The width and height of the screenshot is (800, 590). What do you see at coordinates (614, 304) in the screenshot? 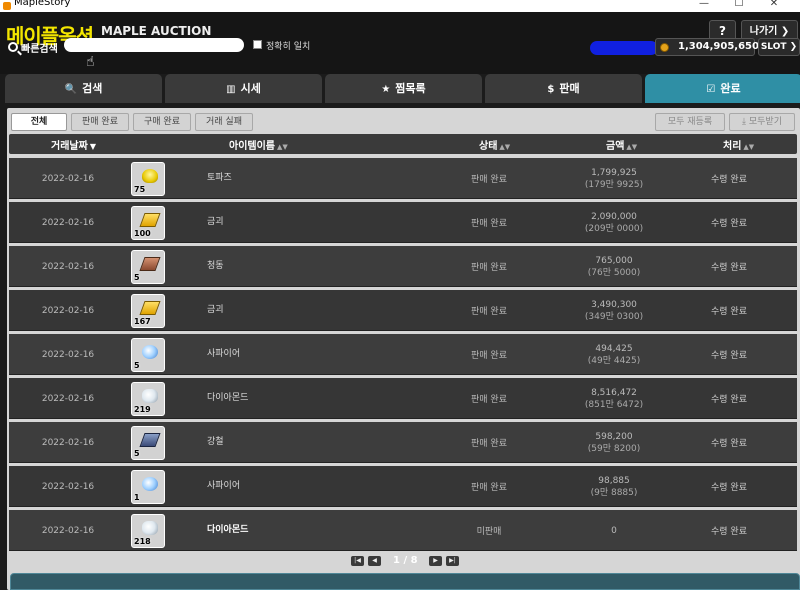
I see `row-amount-value: 3,490,300` at bounding box center [614, 304].